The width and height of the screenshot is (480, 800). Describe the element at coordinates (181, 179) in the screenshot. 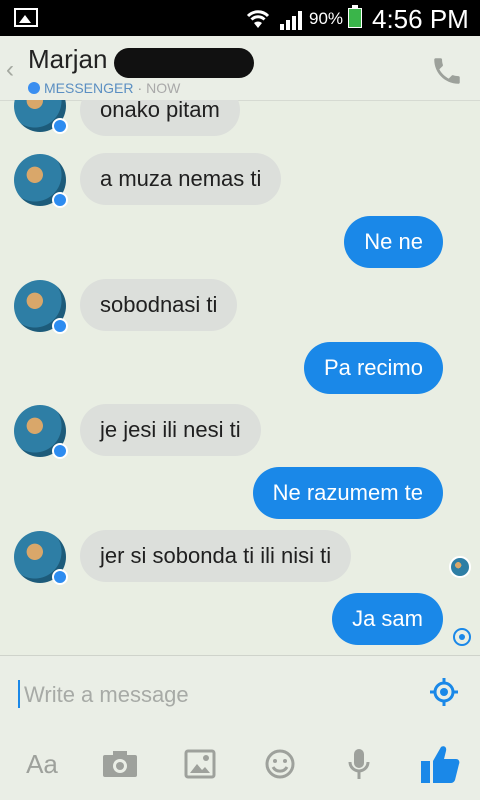

I see `incoming-message: a muza nemas ti` at that location.